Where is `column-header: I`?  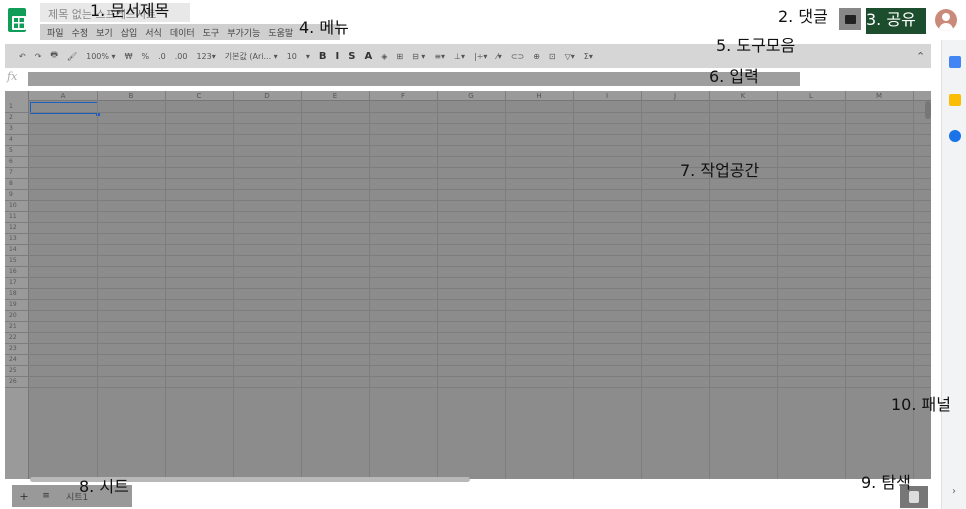 column-header: I is located at coordinates (607, 96).